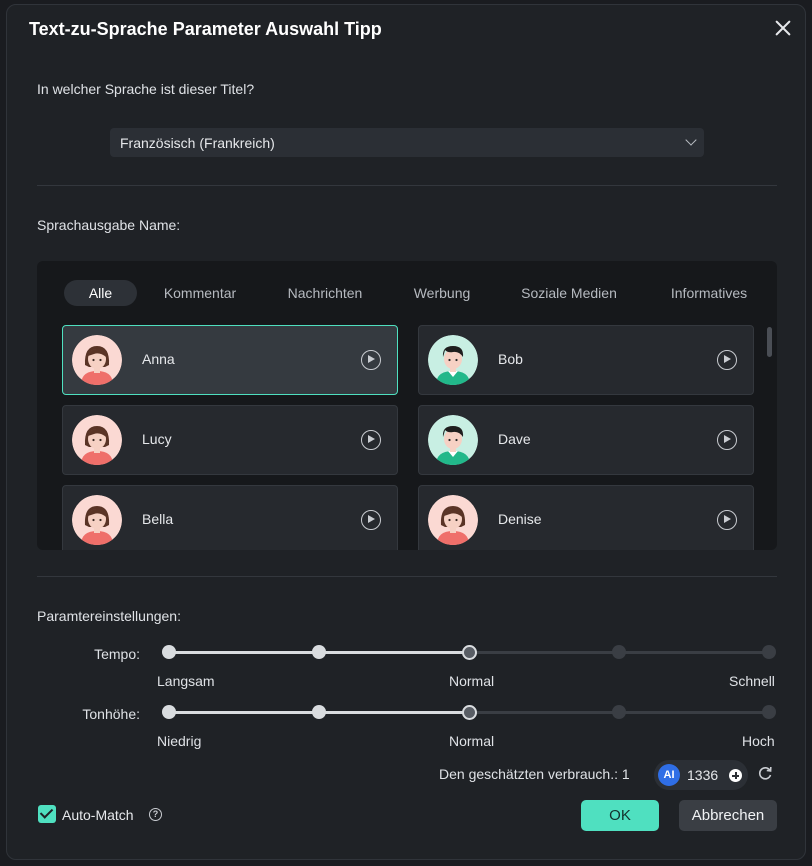 The image size is (812, 866). What do you see at coordinates (158, 359) in the screenshot?
I see `voice-name: Anna` at bounding box center [158, 359].